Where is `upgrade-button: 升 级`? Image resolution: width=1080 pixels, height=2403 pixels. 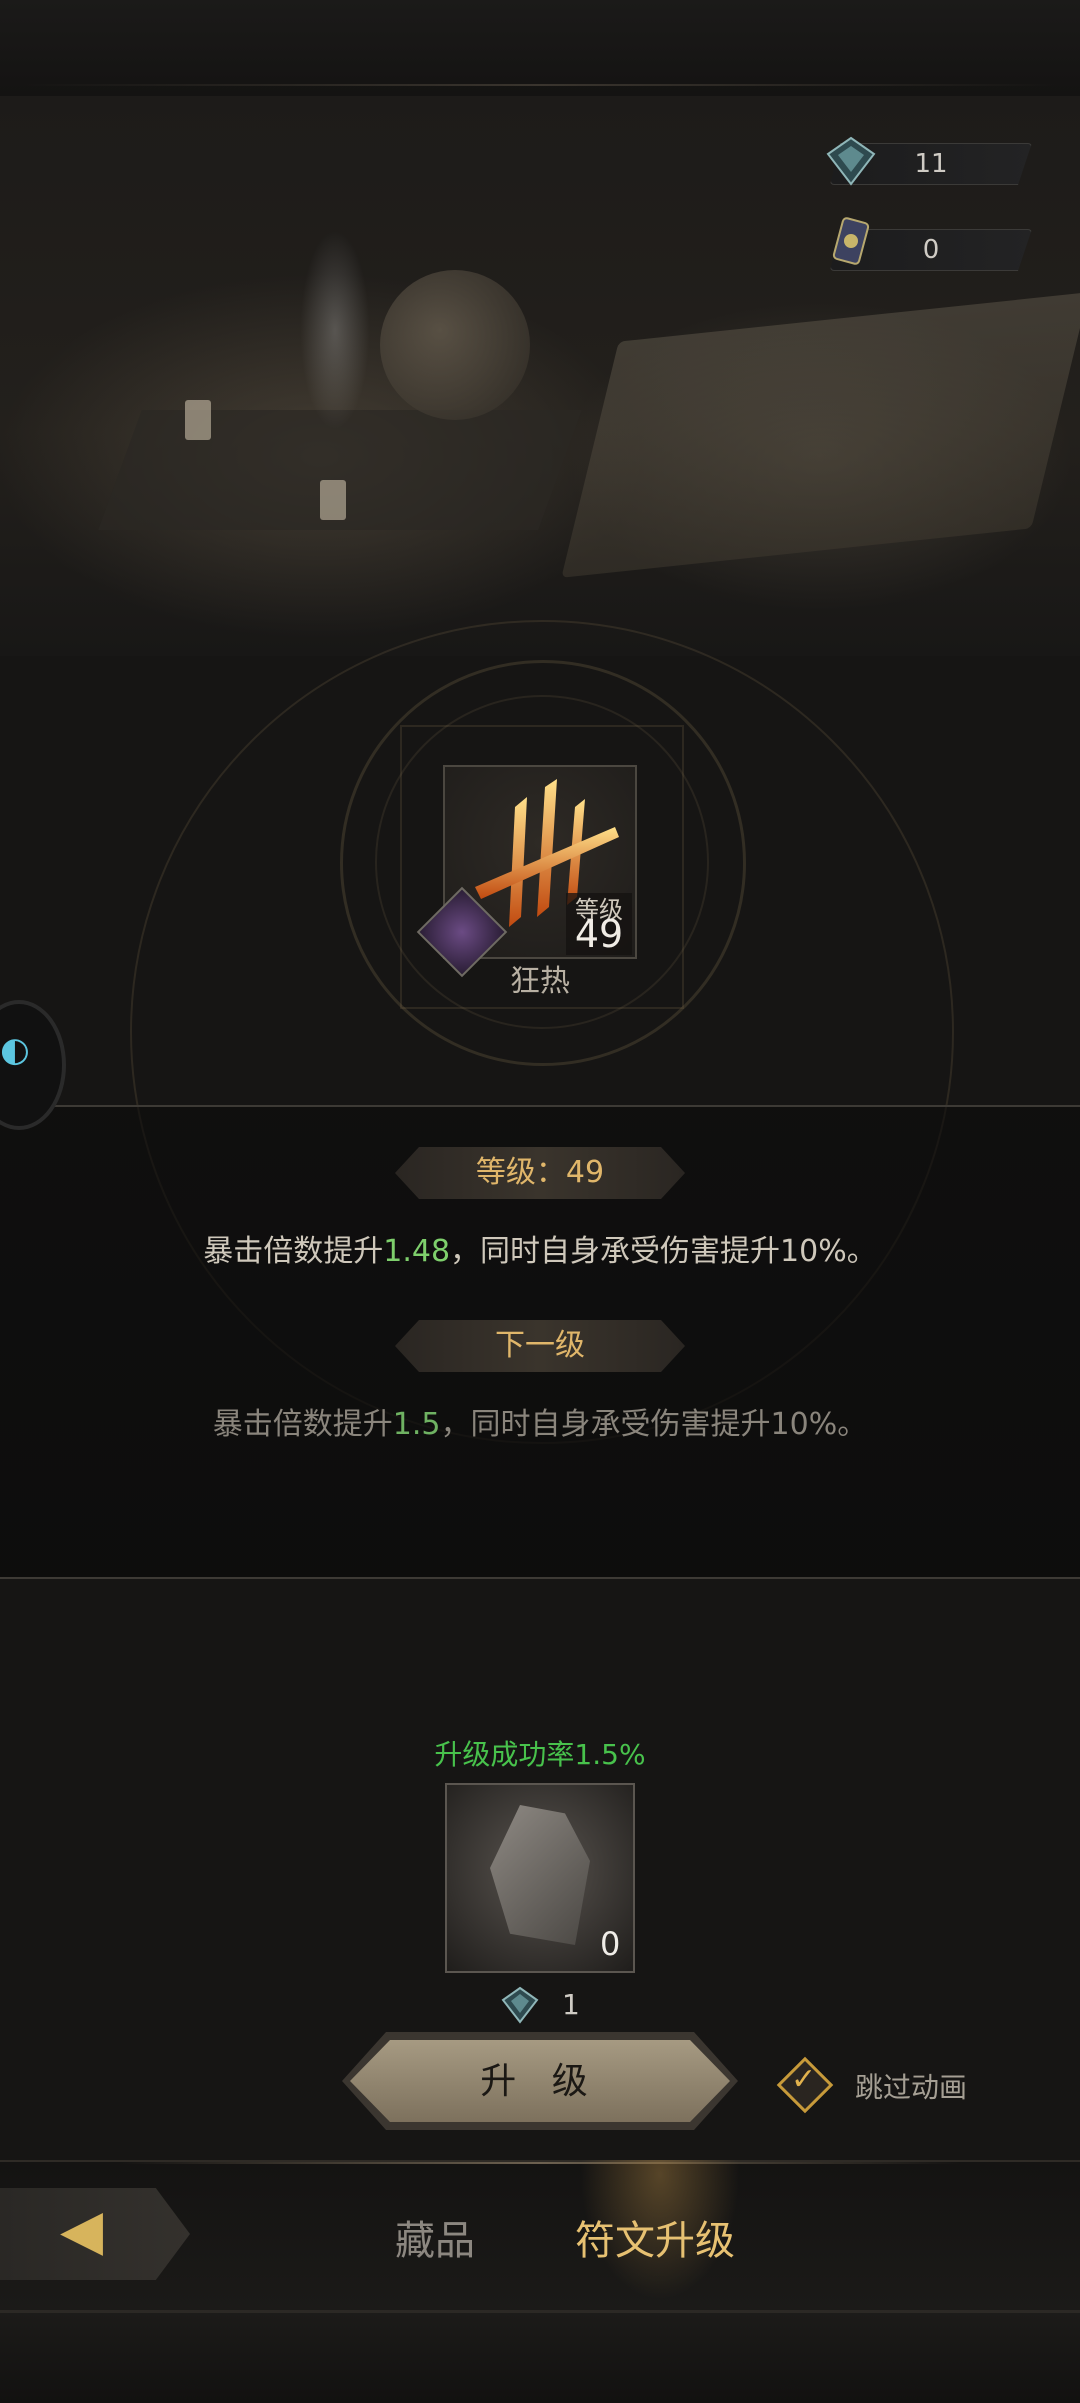 upgrade-button: 升 级 is located at coordinates (540, 2081).